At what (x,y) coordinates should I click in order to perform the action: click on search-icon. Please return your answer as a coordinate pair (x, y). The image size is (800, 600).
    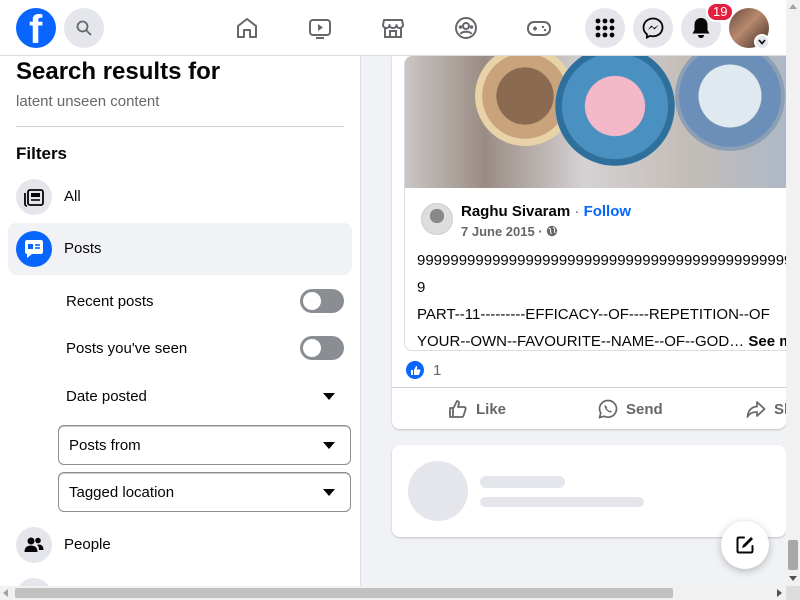
    Looking at the image, I should click on (84, 28).